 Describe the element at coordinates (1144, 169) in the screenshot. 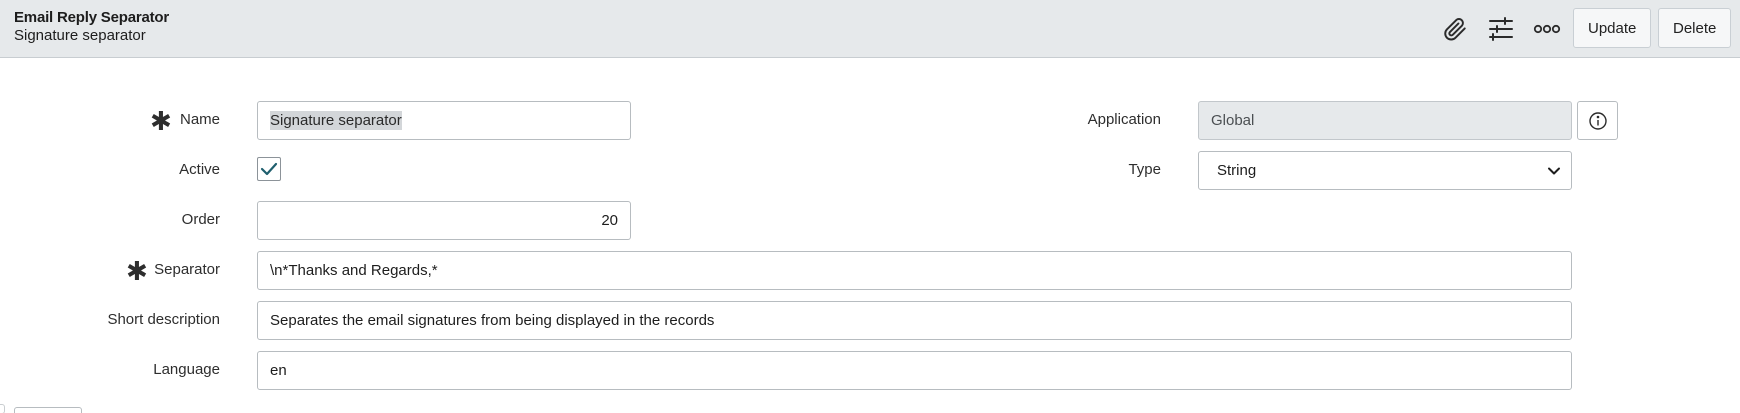

I see `type-label: Type` at that location.